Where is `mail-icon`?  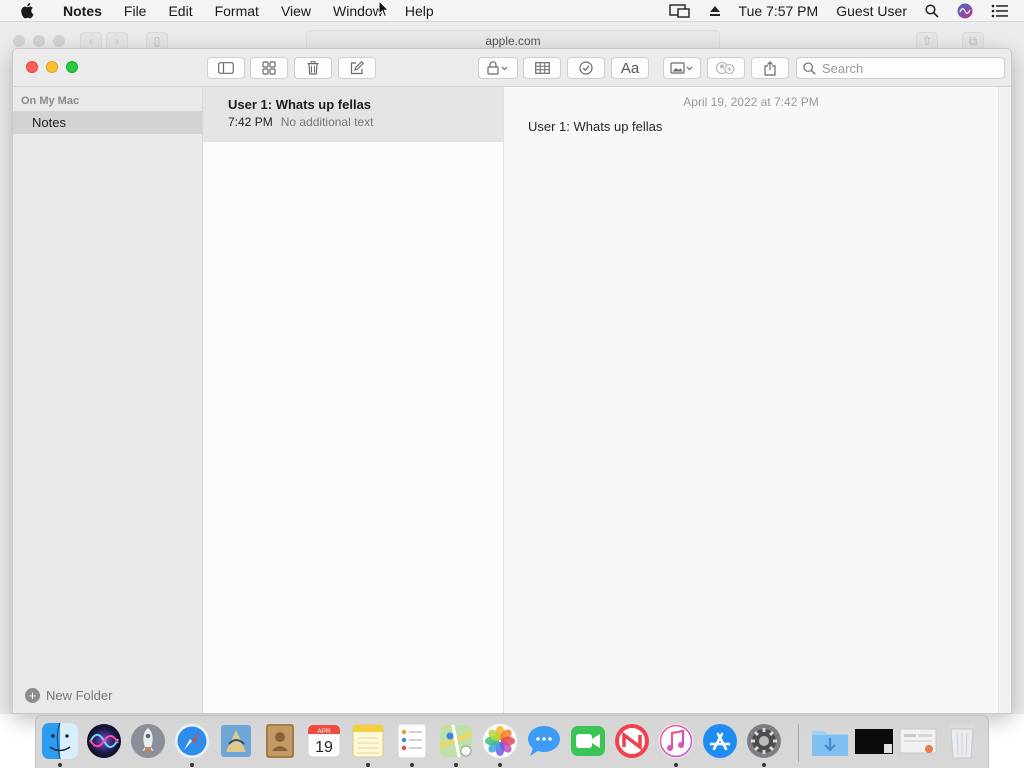
mail-icon is located at coordinates (236, 741).